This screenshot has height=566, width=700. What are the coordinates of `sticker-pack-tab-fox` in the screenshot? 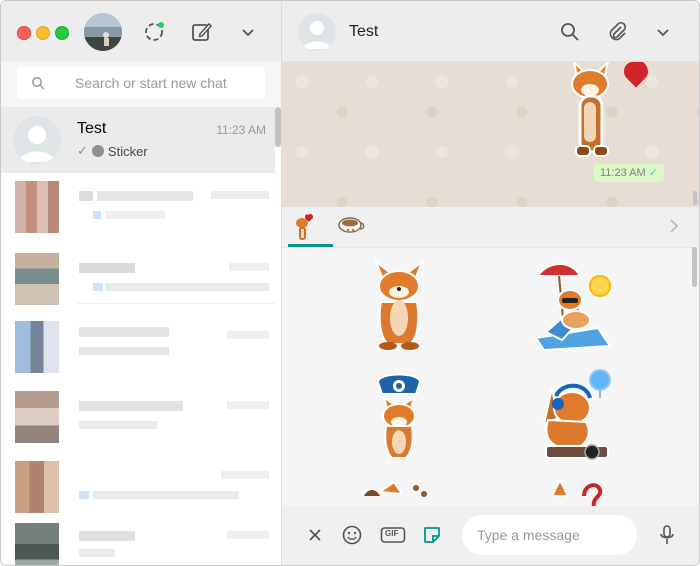 It's located at (310, 229).